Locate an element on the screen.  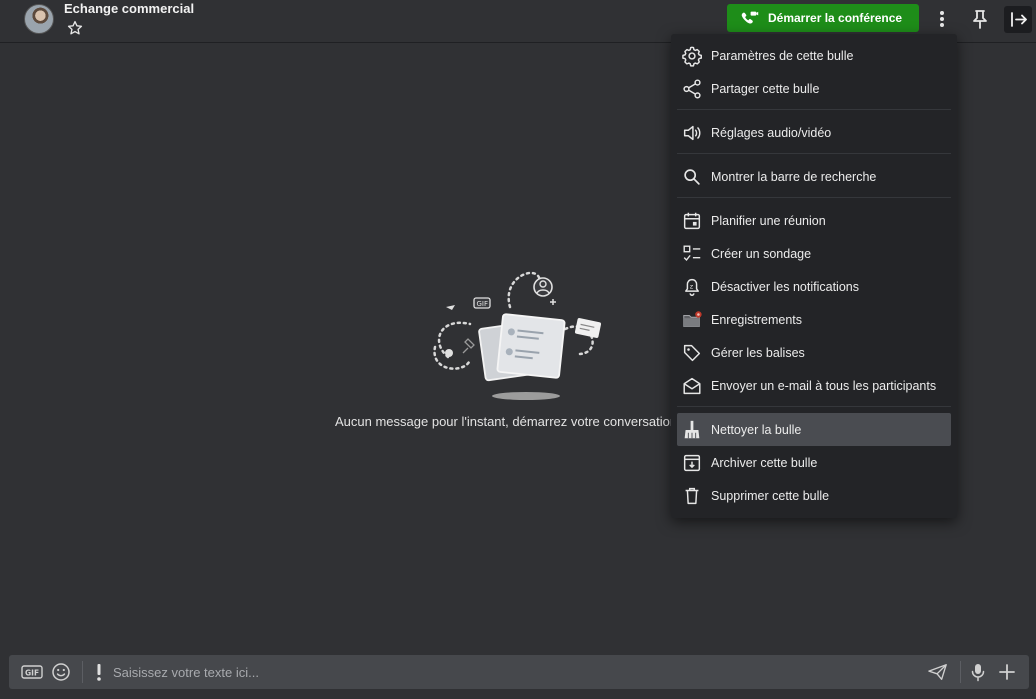
avatar is located at coordinates (39, 19).